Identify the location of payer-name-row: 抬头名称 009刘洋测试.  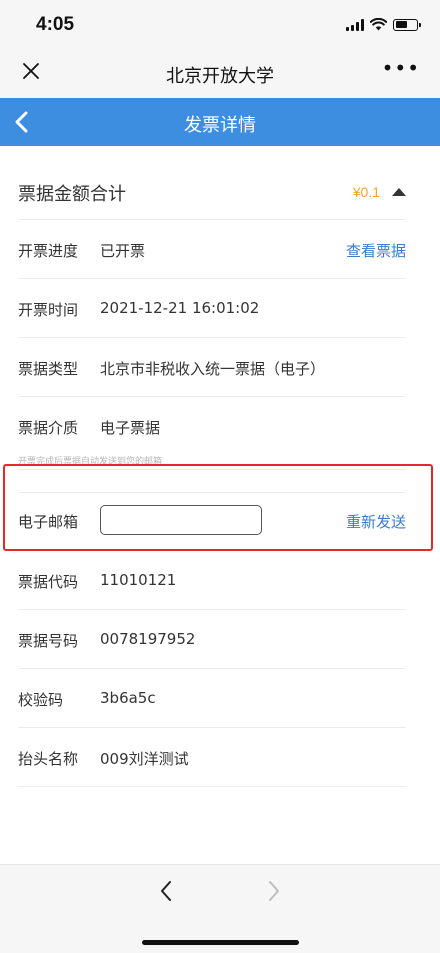
(212, 757).